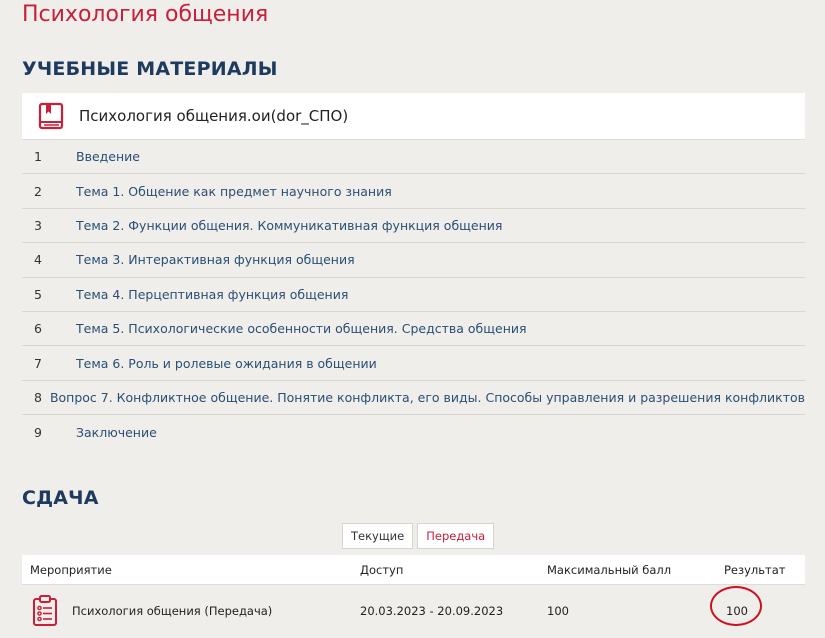 The image size is (825, 638). I want to click on sdacha-tabs: Текущие Передача, so click(418, 536).